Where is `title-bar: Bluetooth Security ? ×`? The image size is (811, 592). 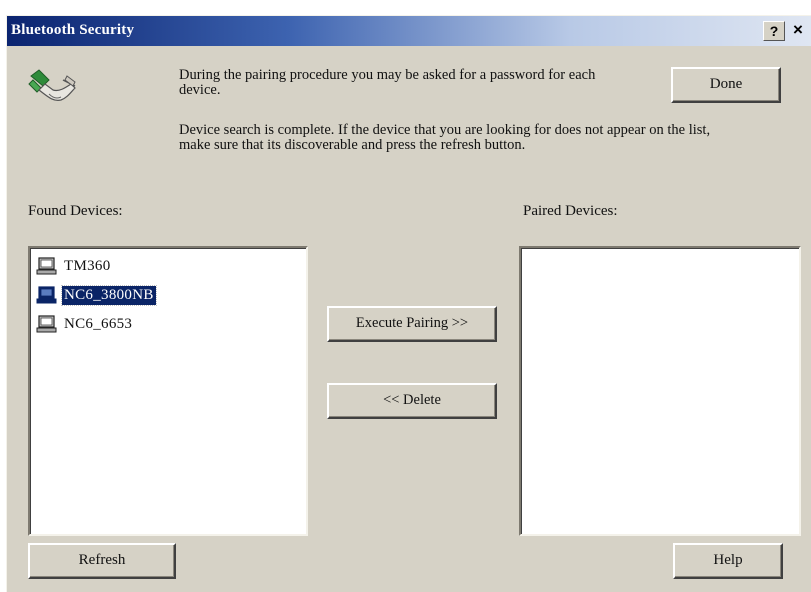 title-bar: Bluetooth Security ? × is located at coordinates (409, 31).